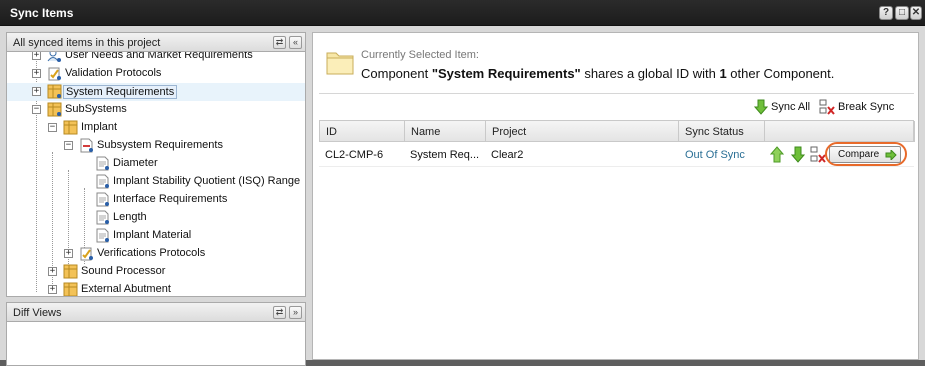  Describe the element at coordinates (582, 131) in the screenshot. I see `column-header-project: Project` at that location.